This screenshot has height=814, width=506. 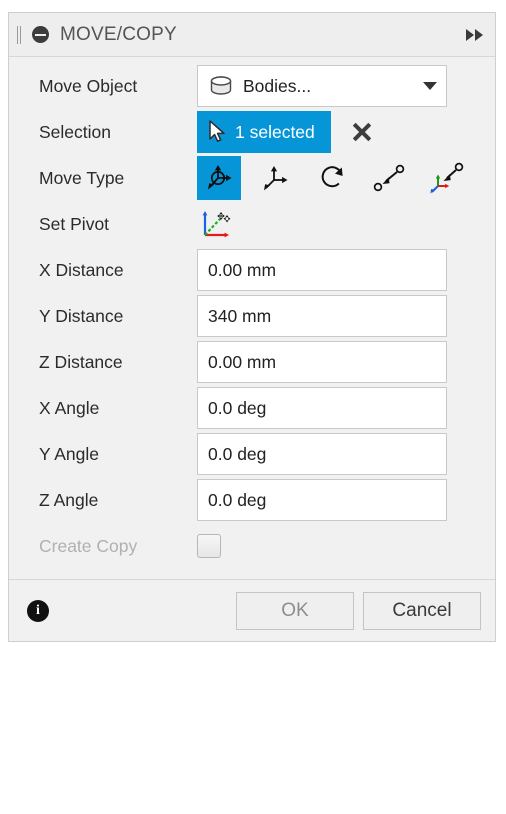 What do you see at coordinates (322, 454) in the screenshot?
I see `y-angle-input: 0.0 deg` at bounding box center [322, 454].